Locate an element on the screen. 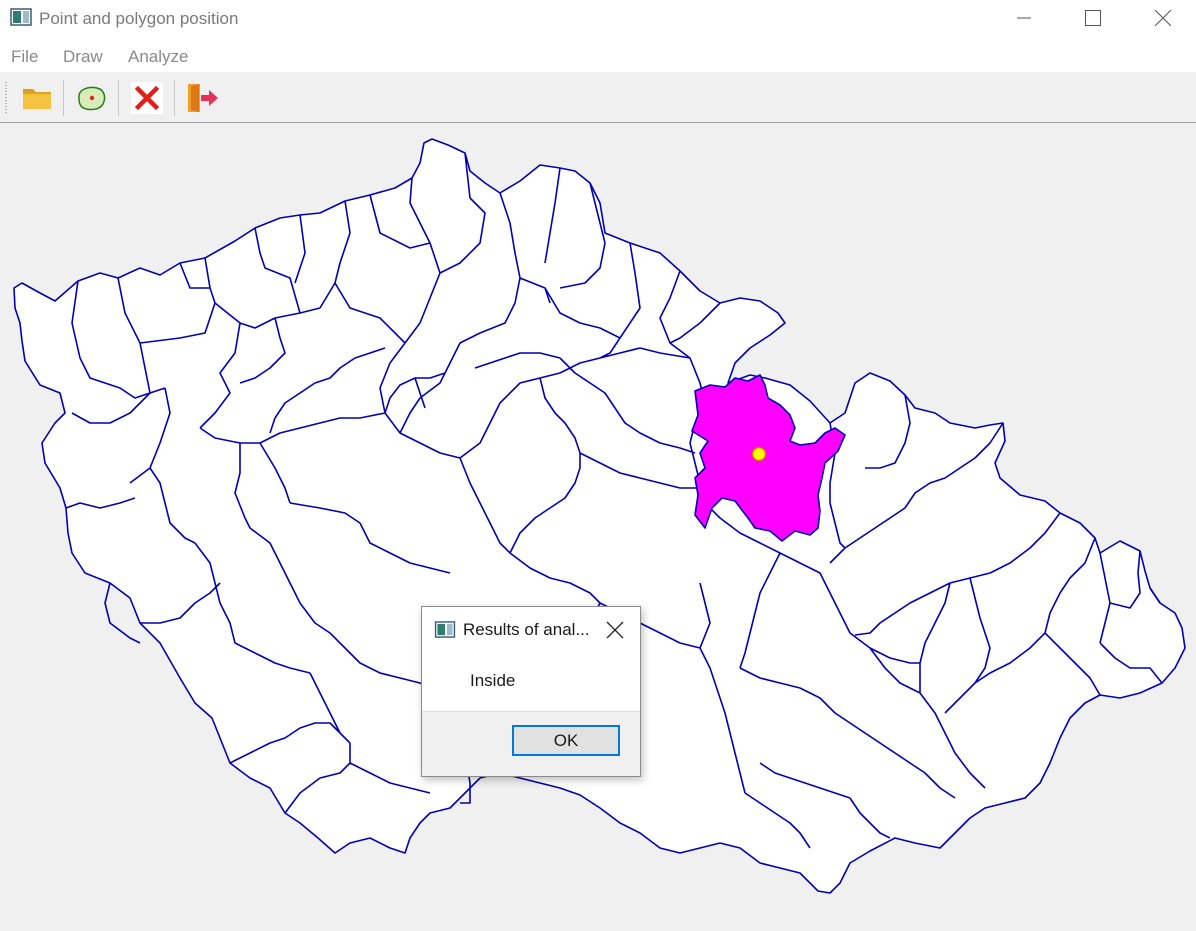 This screenshot has height=931, width=1196. menu-bar: File Draw Analyze is located at coordinates (598, 55).